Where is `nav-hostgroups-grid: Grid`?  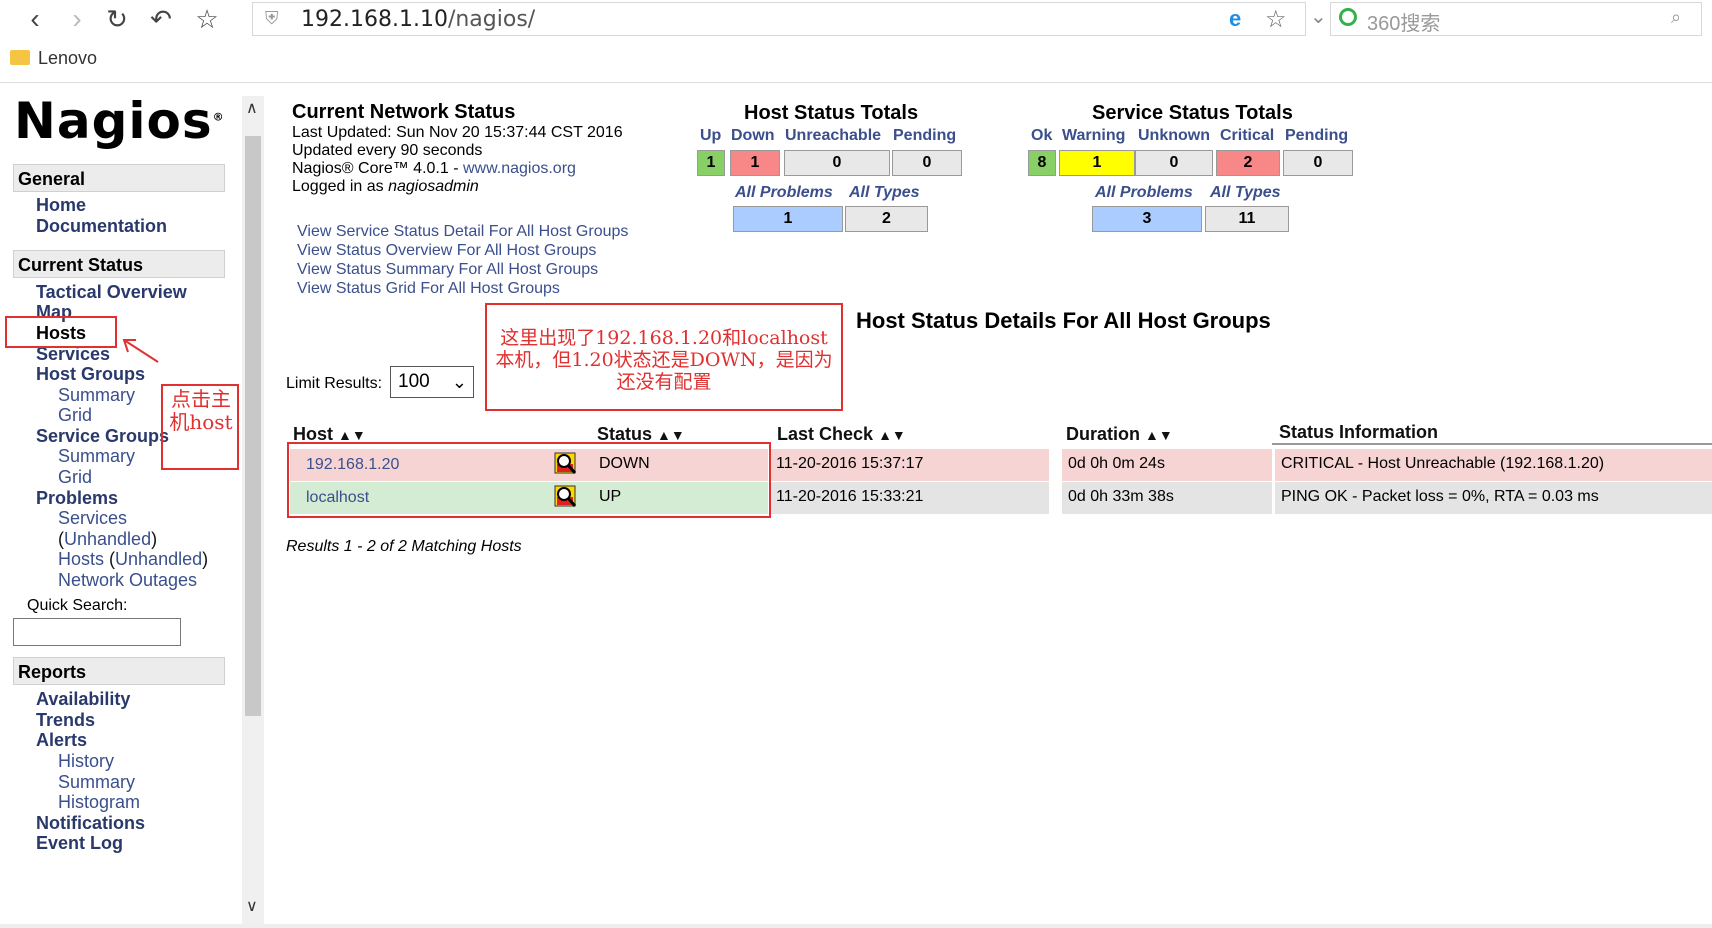
nav-hostgroups-grid: Grid is located at coordinates (75, 415).